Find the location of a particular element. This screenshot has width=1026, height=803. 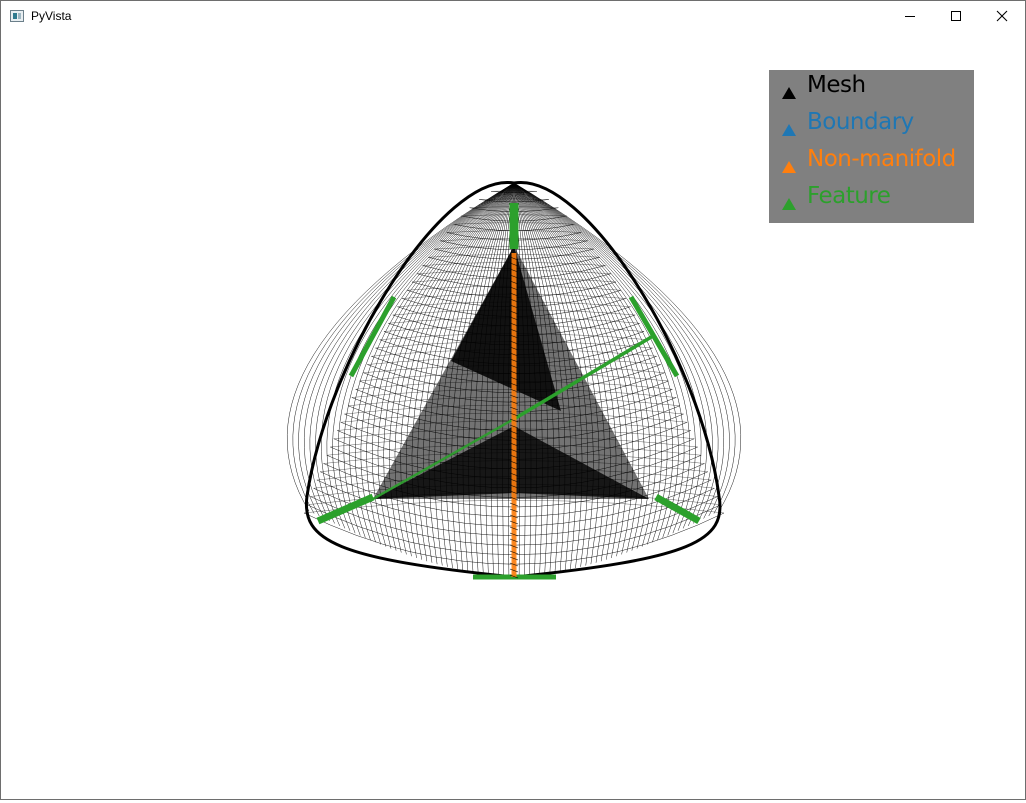

legend-label-boundary: Boundary is located at coordinates (860, 122).